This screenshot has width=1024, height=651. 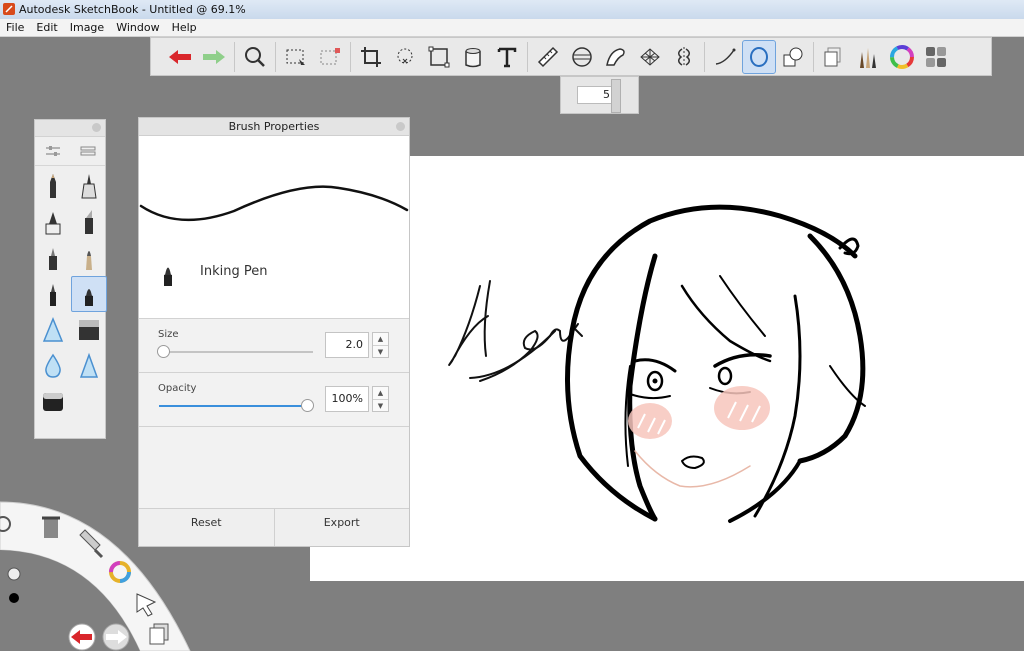 I want to click on zoom-button, so click(x=255, y=57).